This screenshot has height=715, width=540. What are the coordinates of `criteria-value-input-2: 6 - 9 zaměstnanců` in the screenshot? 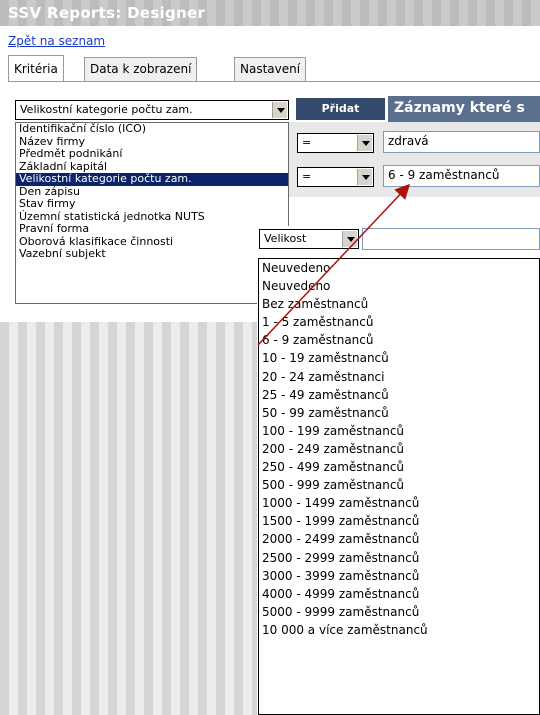 It's located at (461, 176).